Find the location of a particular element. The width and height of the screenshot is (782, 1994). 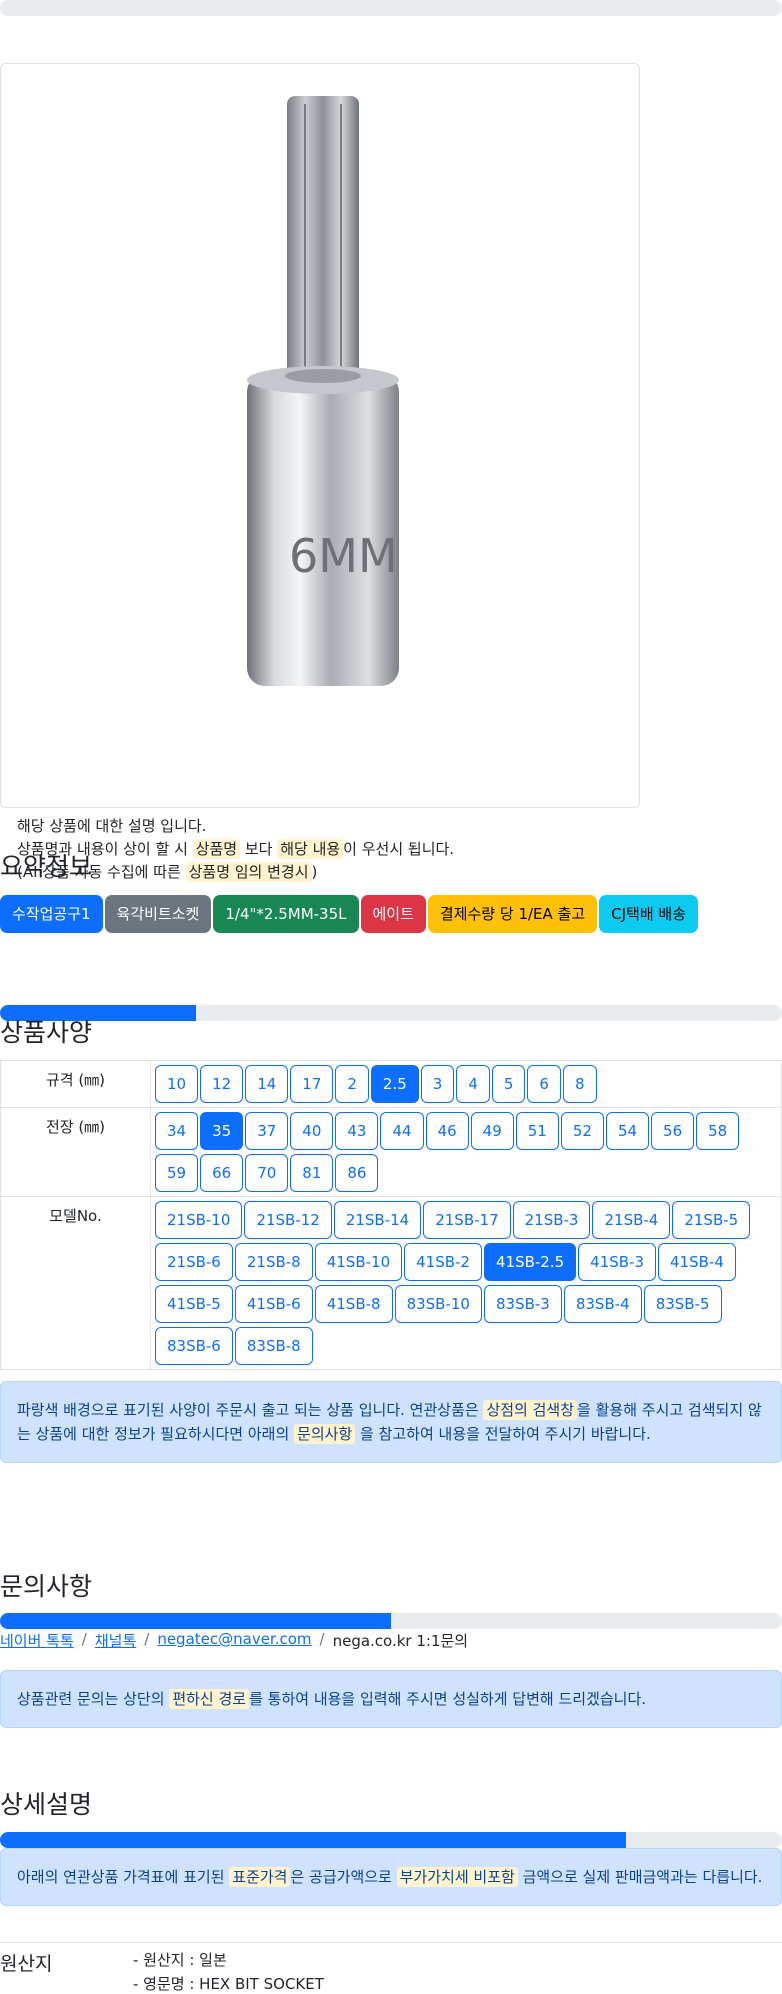

spec-option: 41SB-2 is located at coordinates (443, 1262).